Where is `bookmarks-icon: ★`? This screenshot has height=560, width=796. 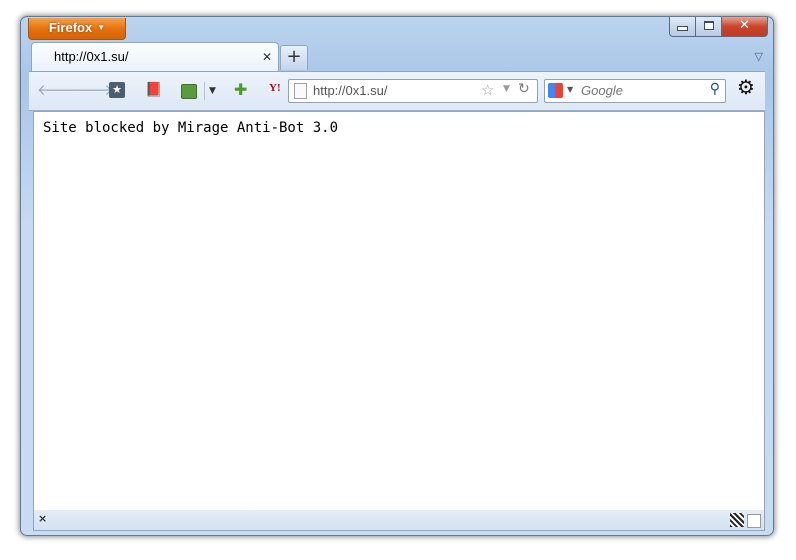 bookmarks-icon: ★ is located at coordinates (117, 90).